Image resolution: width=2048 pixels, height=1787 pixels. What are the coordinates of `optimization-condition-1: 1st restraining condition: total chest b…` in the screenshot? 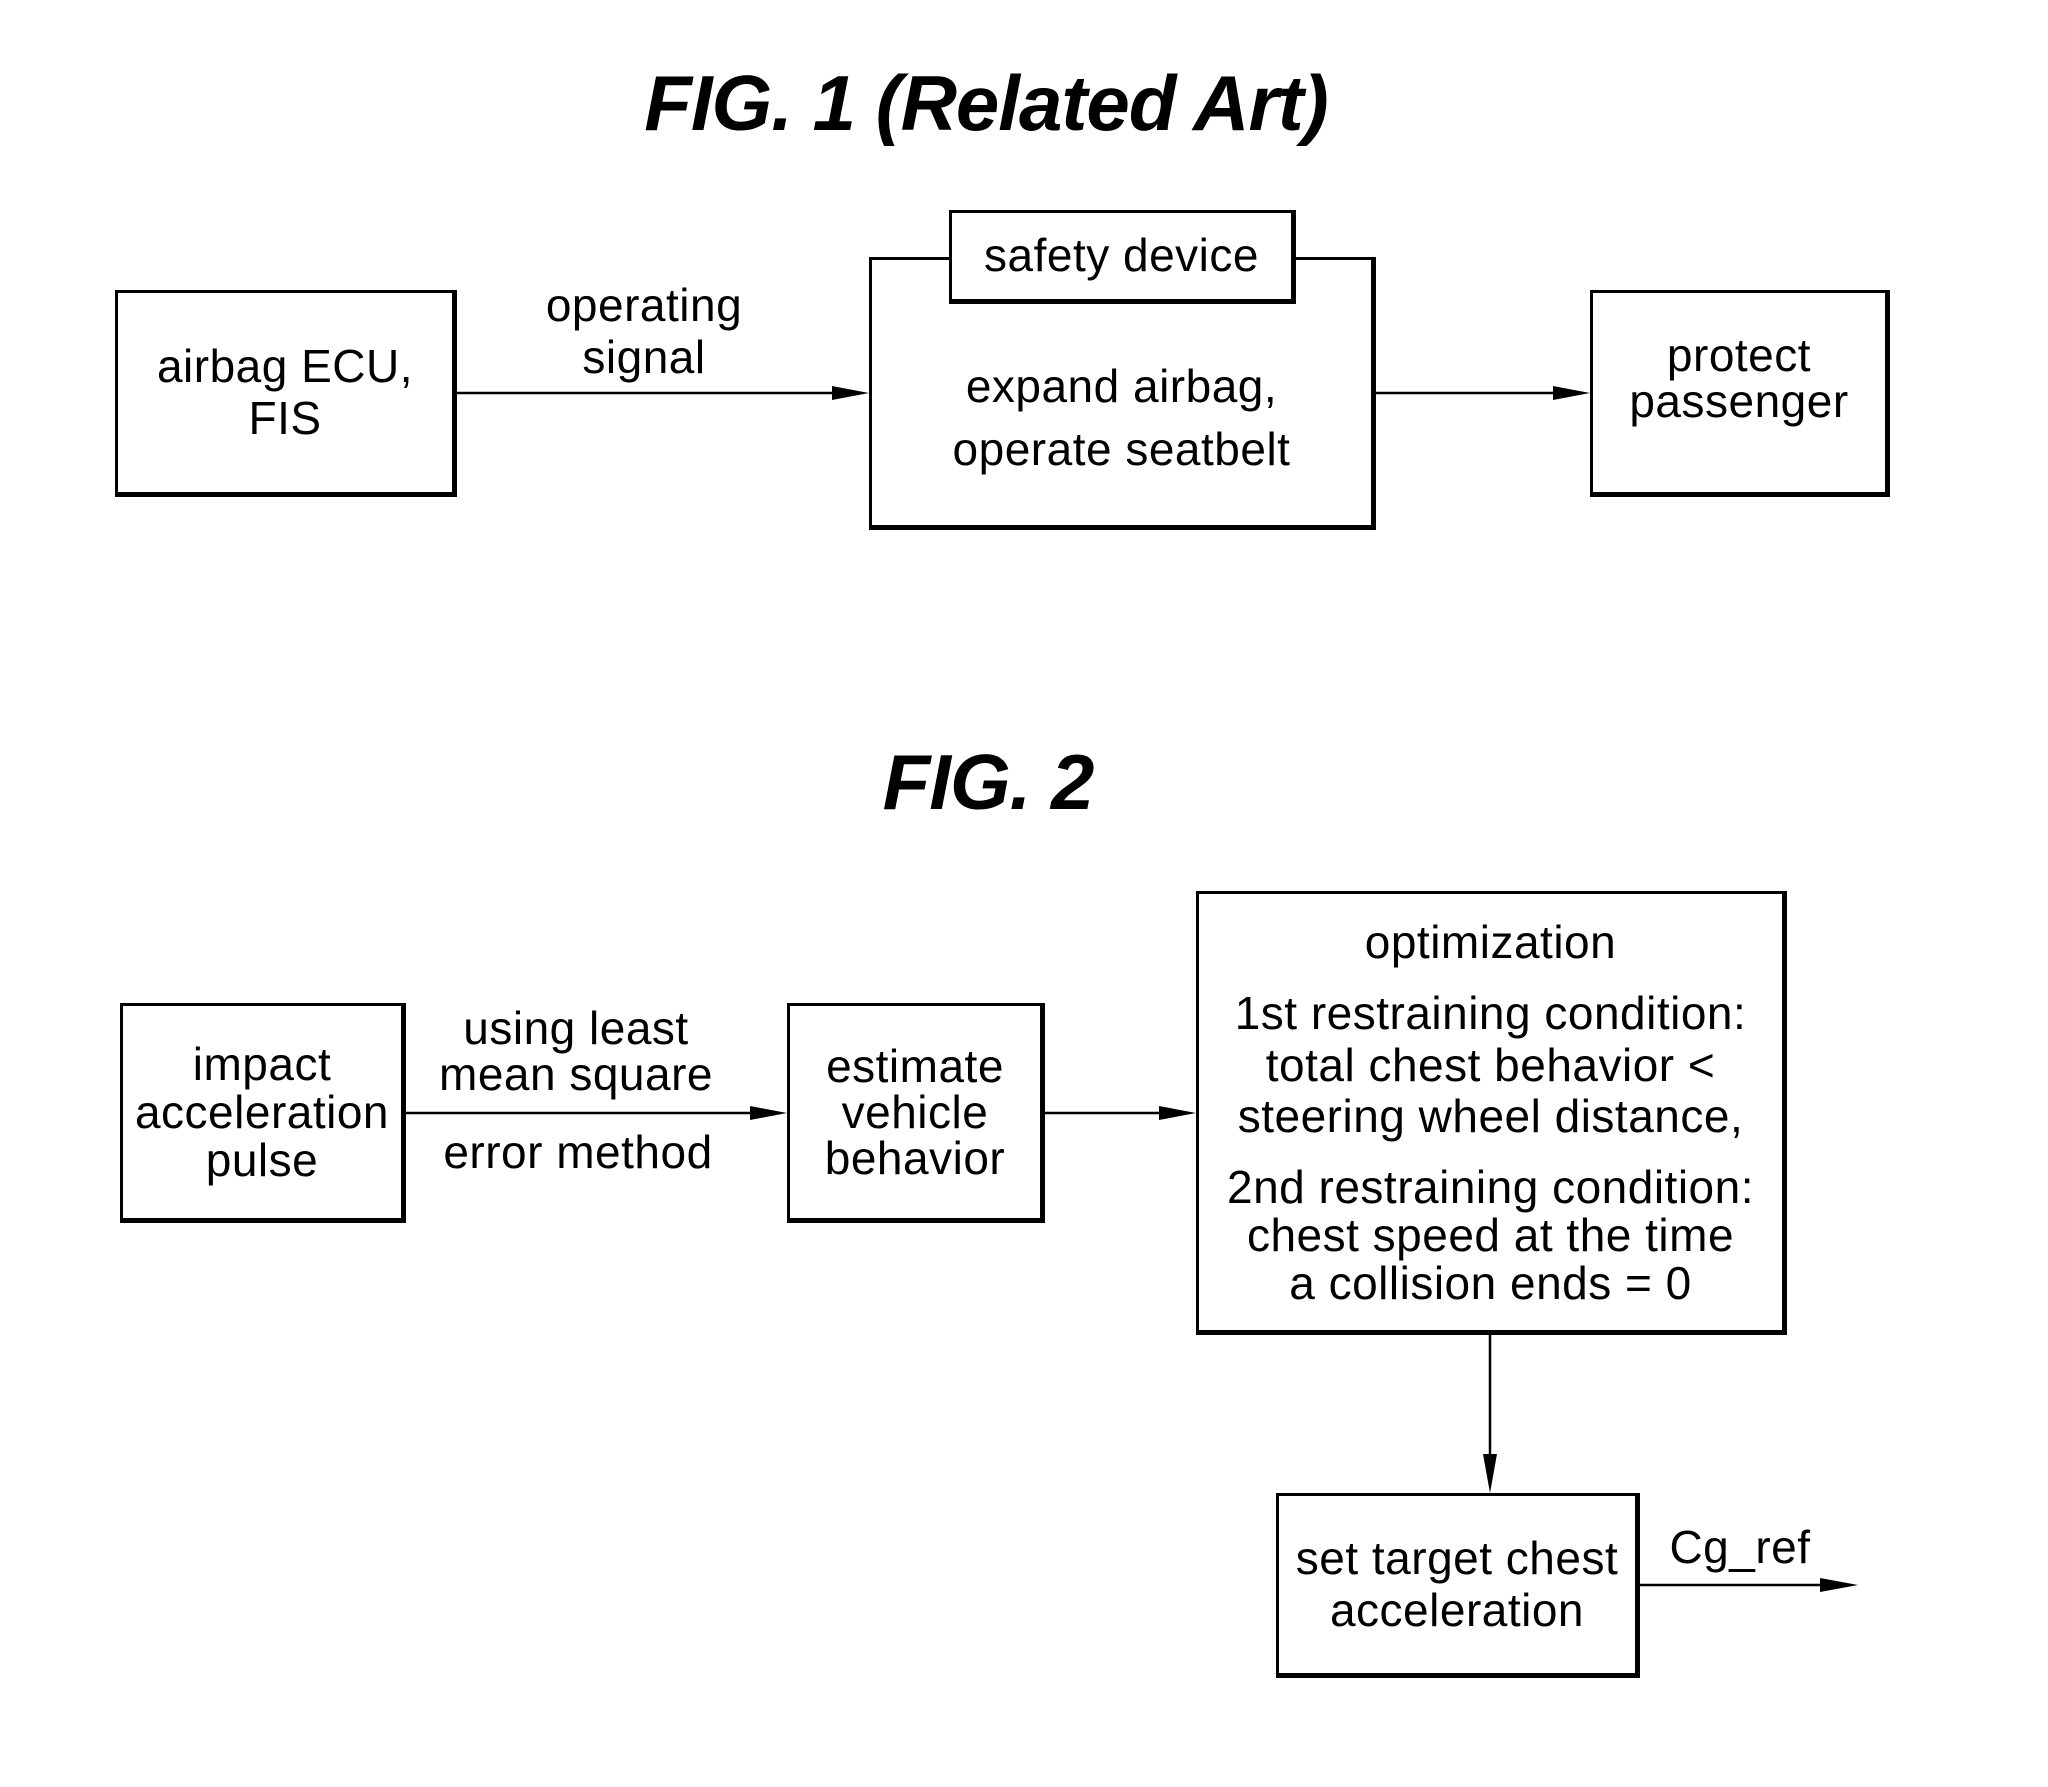 It's located at (1491, 1065).